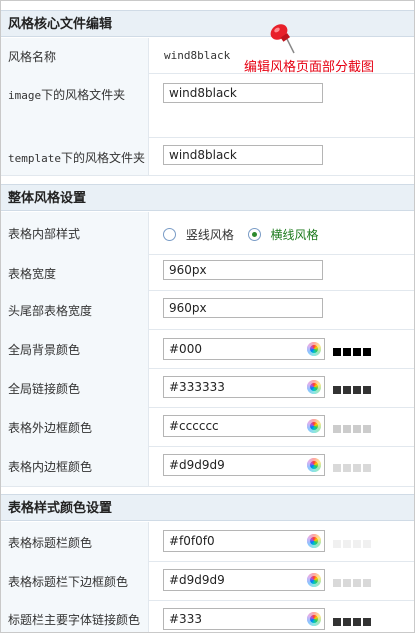  What do you see at coordinates (244, 580) in the screenshot?
I see `title-bar-bottom-border-input: #d9d9d9` at bounding box center [244, 580].